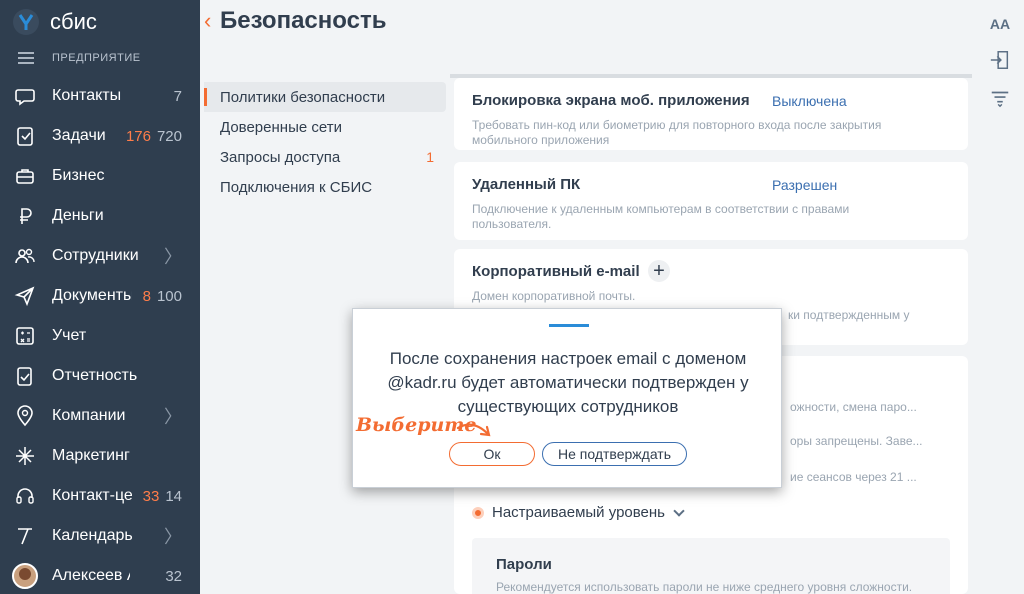 The image size is (1024, 594). What do you see at coordinates (473, 430) in the screenshot?
I see `hint-arrow-icon` at bounding box center [473, 430].